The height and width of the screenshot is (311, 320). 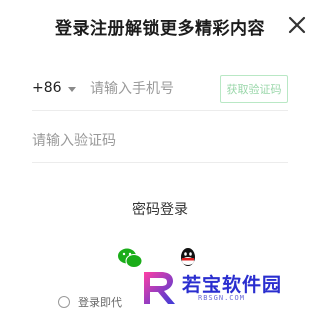 I want to click on watermark: 若宝软件园 RBSGN.COM, so click(x=219, y=287).